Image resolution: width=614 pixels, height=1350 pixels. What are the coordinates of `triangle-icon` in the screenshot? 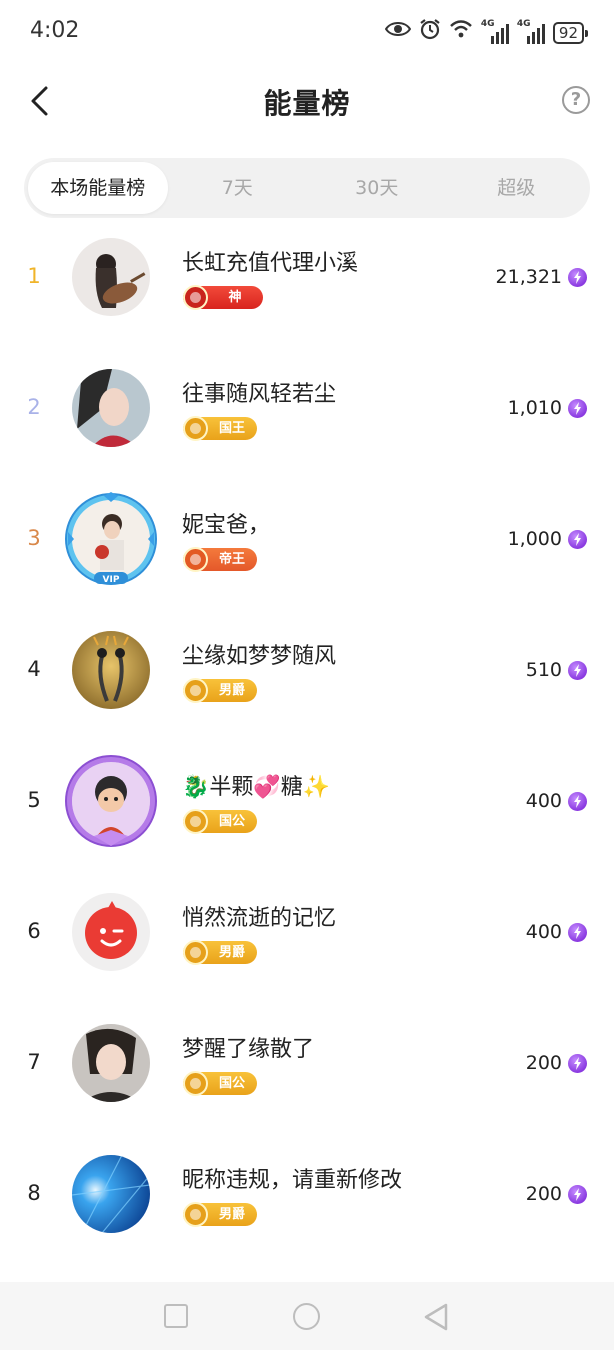 It's located at (436, 1317).